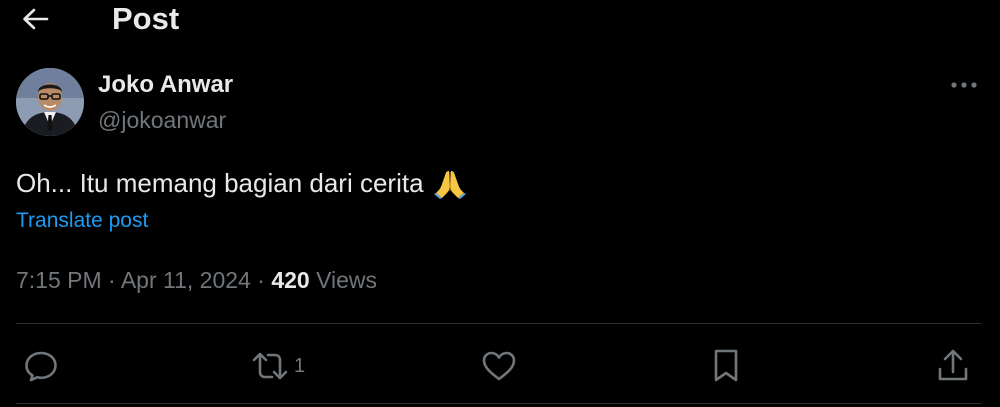 This screenshot has width=1000, height=407. I want to click on author-handle: @jokoanwar, so click(162, 120).